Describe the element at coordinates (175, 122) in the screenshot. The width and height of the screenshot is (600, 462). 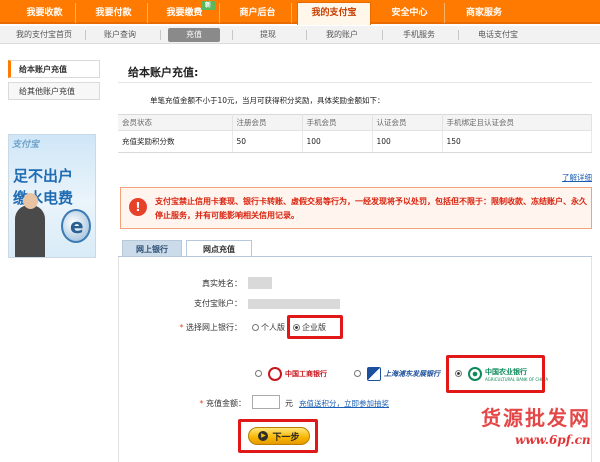
I see `table-header: 会员状态` at that location.